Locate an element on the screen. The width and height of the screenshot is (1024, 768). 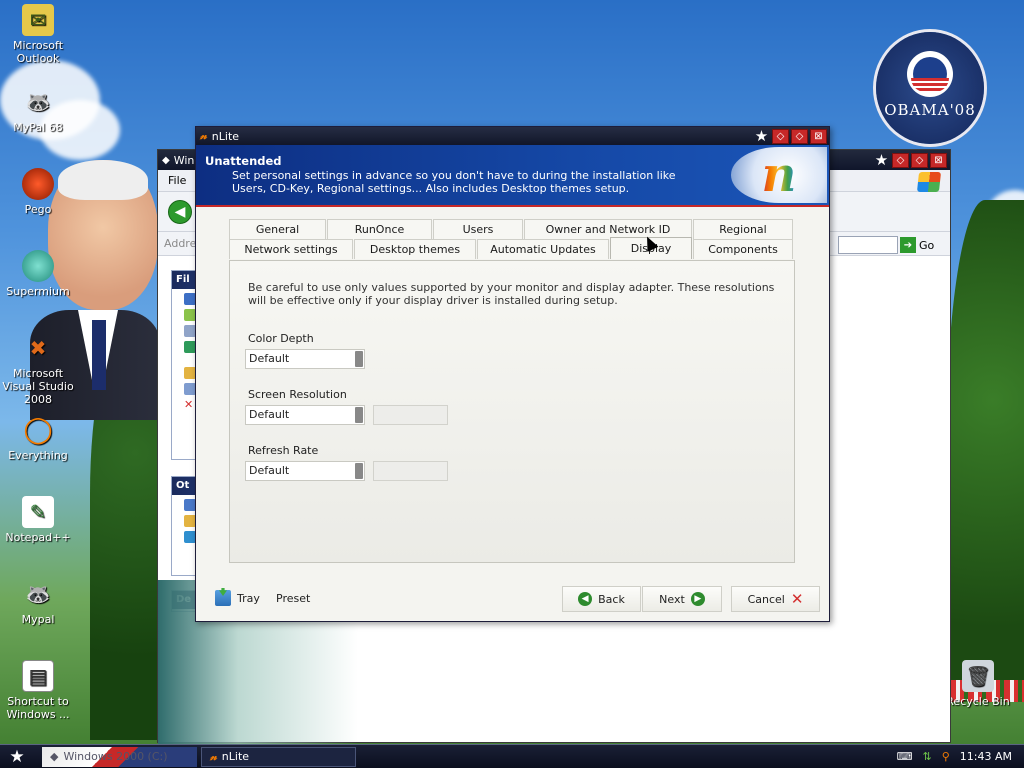
address-input is located at coordinates (868, 245).